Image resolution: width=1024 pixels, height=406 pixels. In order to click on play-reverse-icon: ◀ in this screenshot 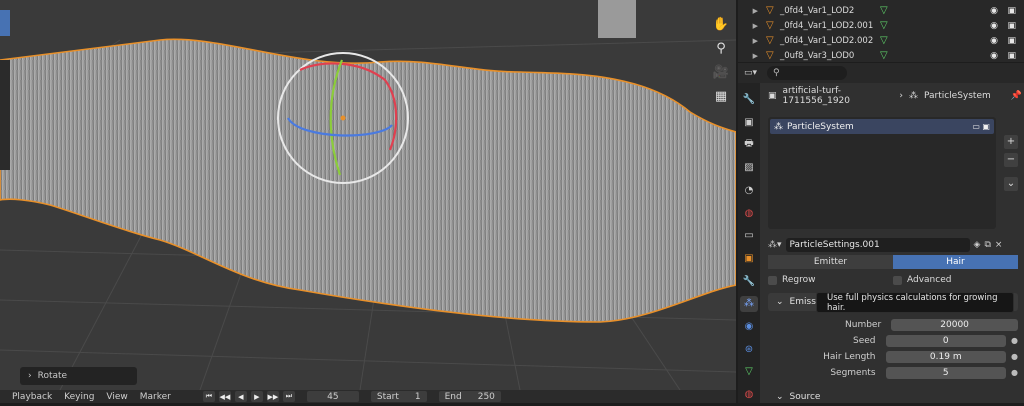, I will do `click(240, 396)`.